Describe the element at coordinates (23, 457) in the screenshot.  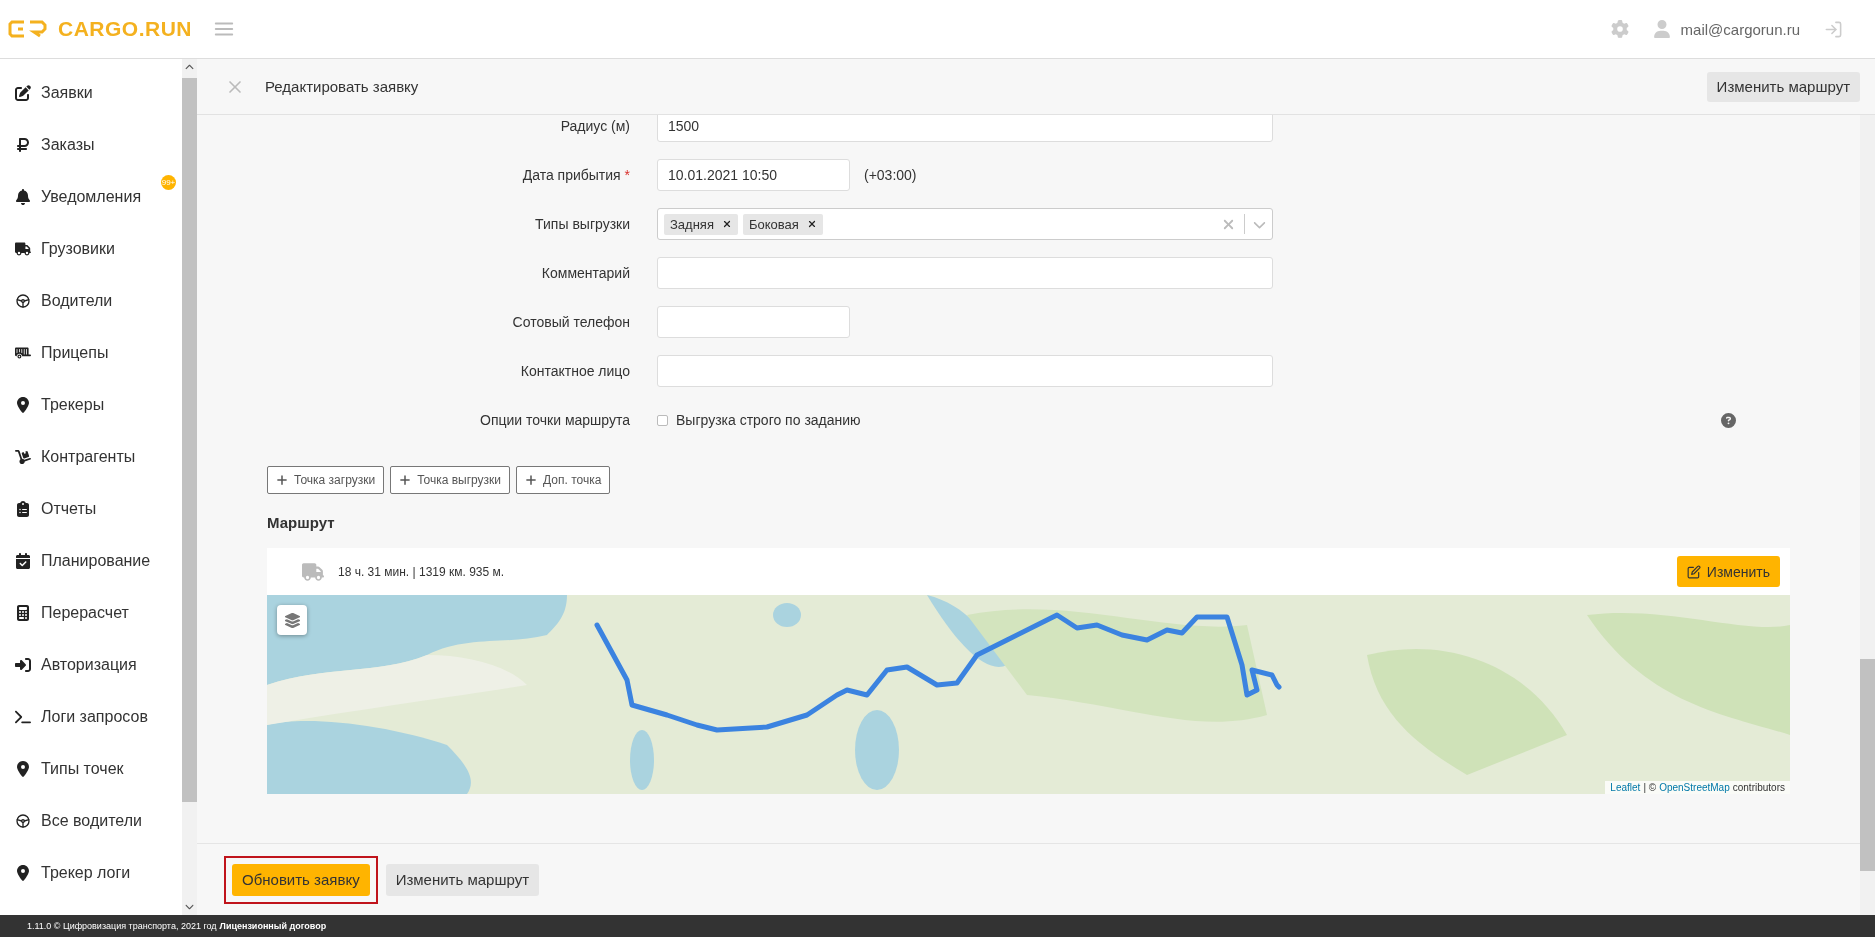
I see `dolly-icon` at that location.